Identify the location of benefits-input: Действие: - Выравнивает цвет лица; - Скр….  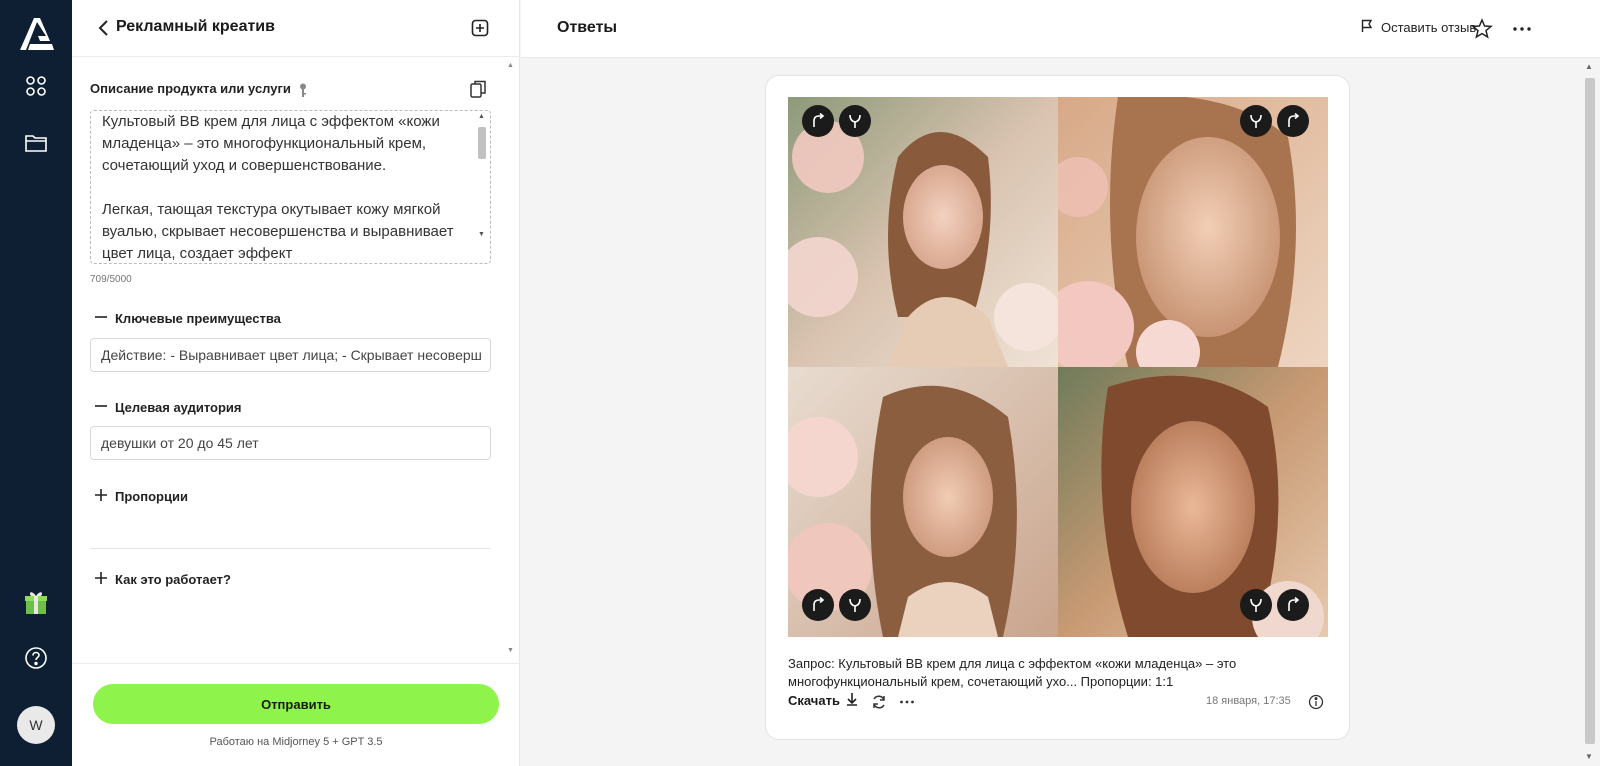
(290, 355).